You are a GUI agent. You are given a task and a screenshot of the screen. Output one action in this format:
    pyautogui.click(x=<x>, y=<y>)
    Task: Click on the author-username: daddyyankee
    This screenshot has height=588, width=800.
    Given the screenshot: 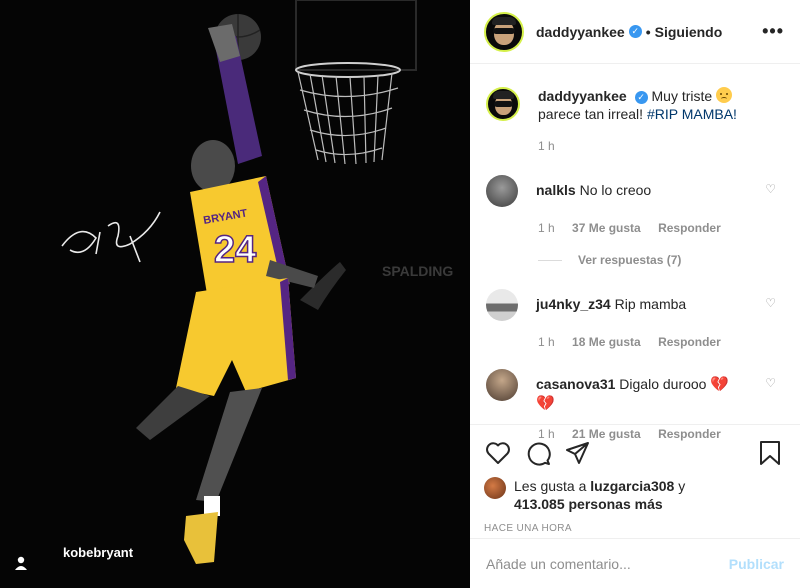 What is the action you would take?
    pyautogui.click(x=580, y=32)
    